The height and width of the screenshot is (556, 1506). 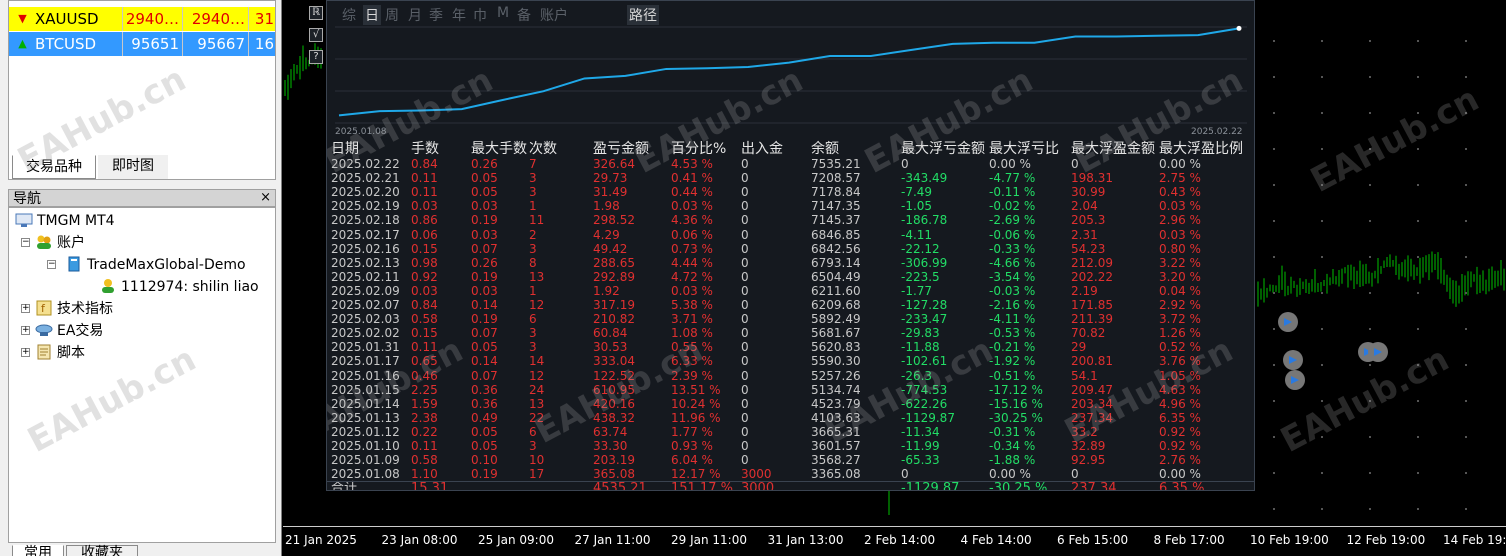 What do you see at coordinates (424, 389) in the screenshot?
I see `table-cell: 2.25` at bounding box center [424, 389].